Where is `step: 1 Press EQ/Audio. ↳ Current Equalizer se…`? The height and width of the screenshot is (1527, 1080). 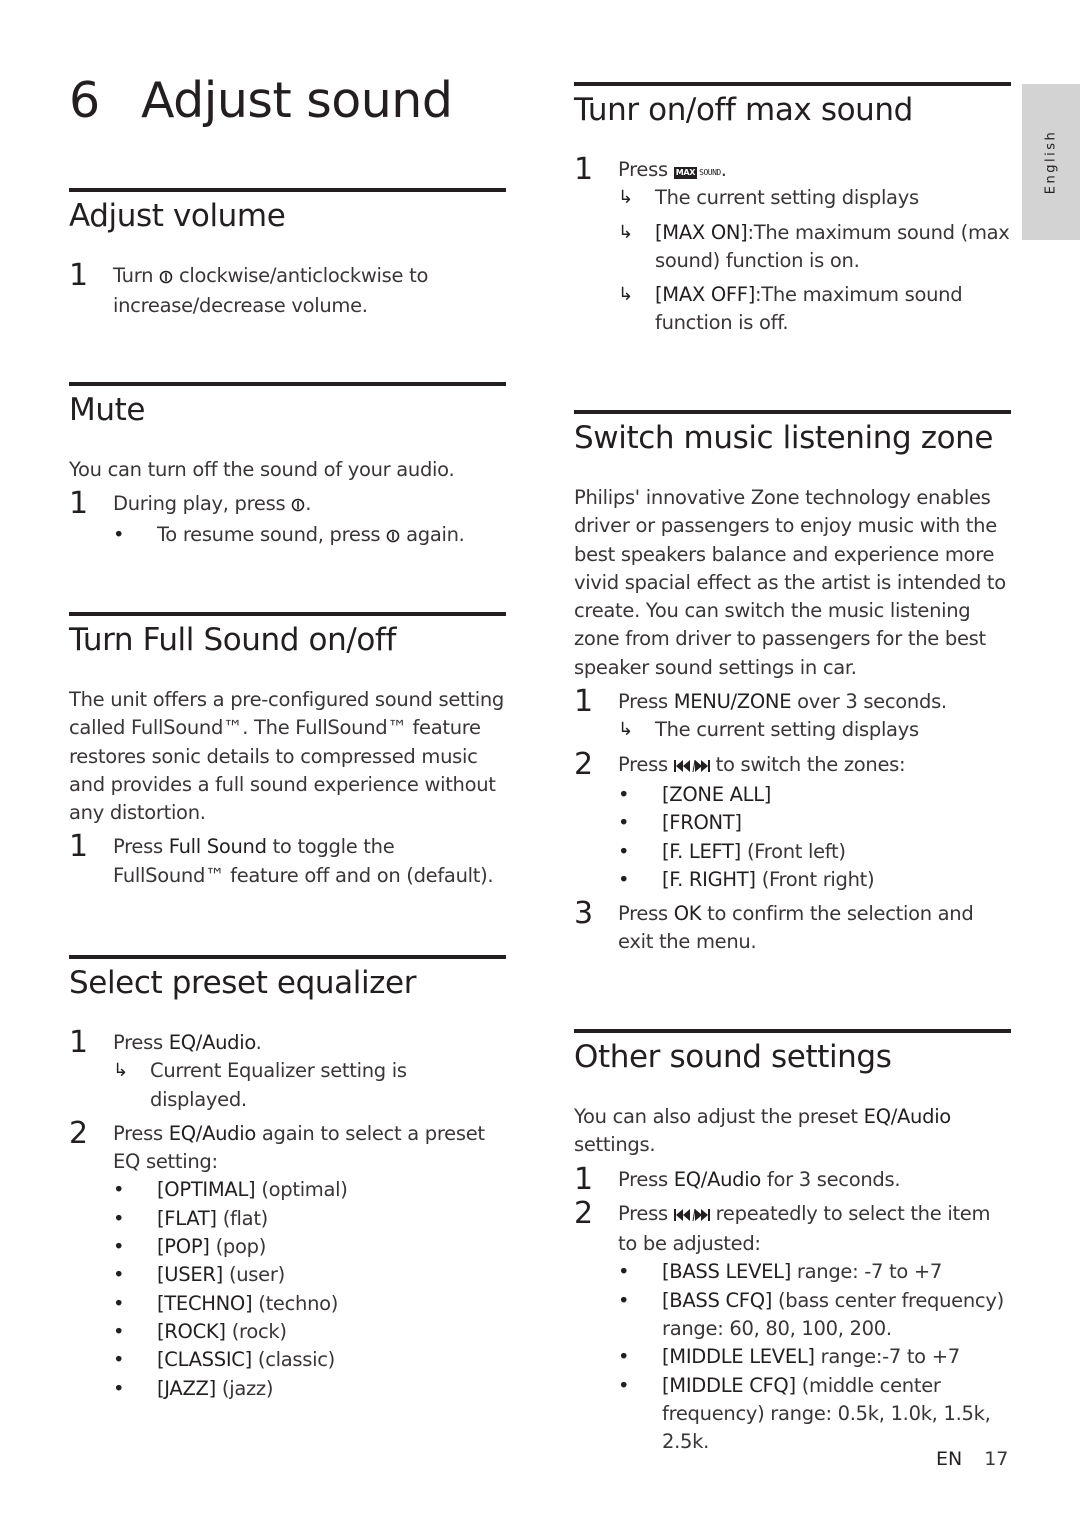
step: 1 Press EQ/Audio. ↳ Current Equalizer se… is located at coordinates (287, 1069).